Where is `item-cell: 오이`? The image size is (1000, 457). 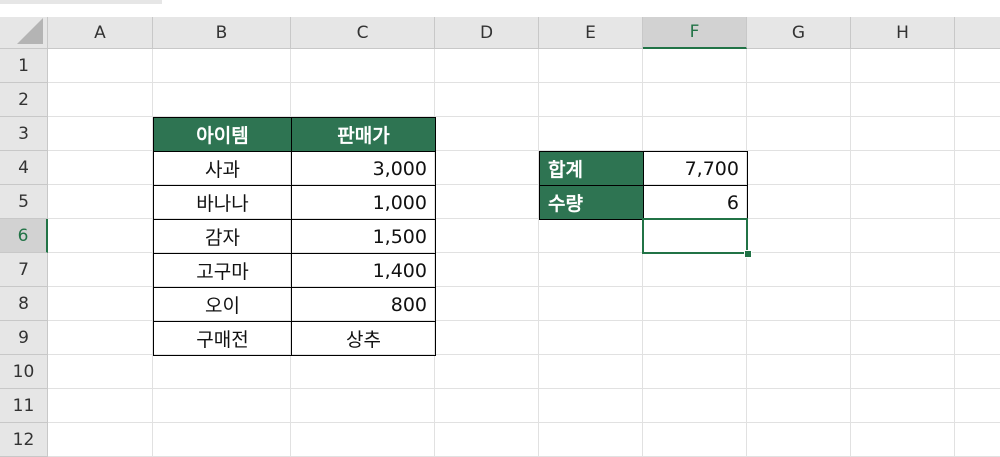
item-cell: 오이 is located at coordinates (222, 304).